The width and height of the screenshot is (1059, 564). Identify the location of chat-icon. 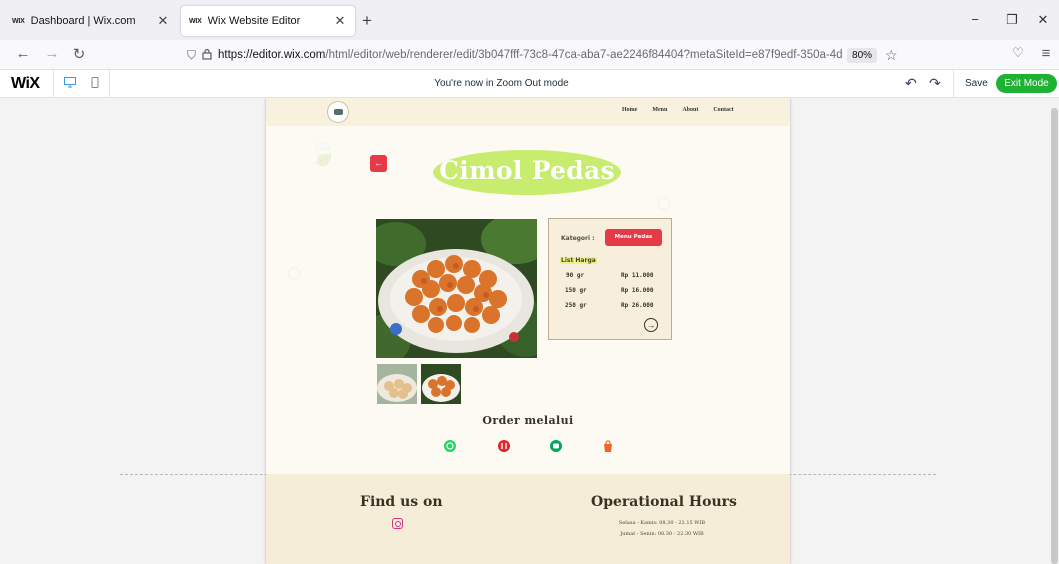
(556, 446).